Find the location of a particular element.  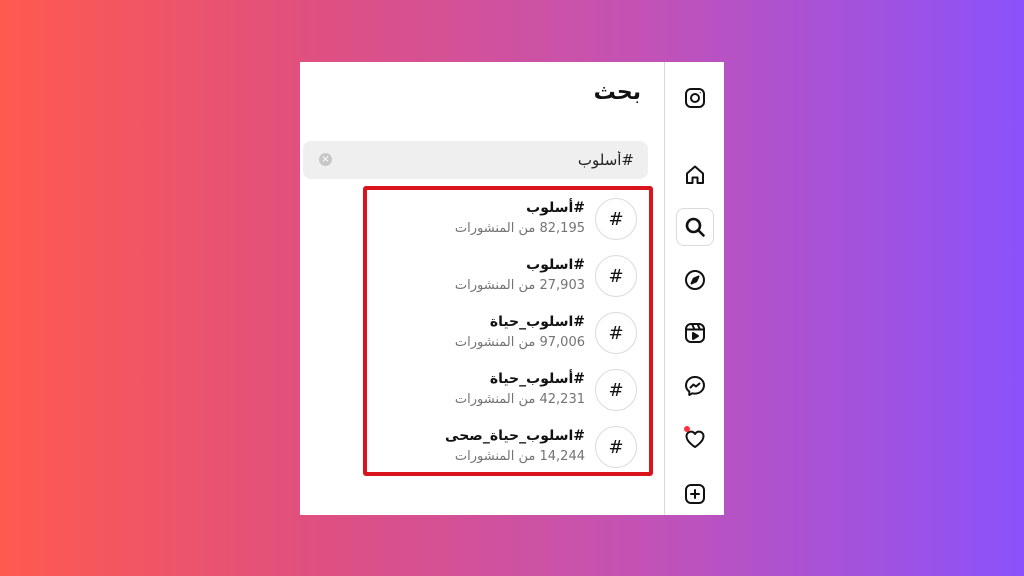

nav-reels-button is located at coordinates (695, 333).